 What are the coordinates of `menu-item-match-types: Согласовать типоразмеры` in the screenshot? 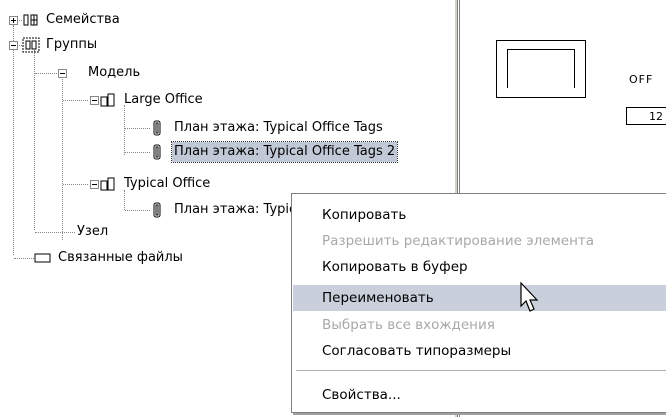 It's located at (479, 351).